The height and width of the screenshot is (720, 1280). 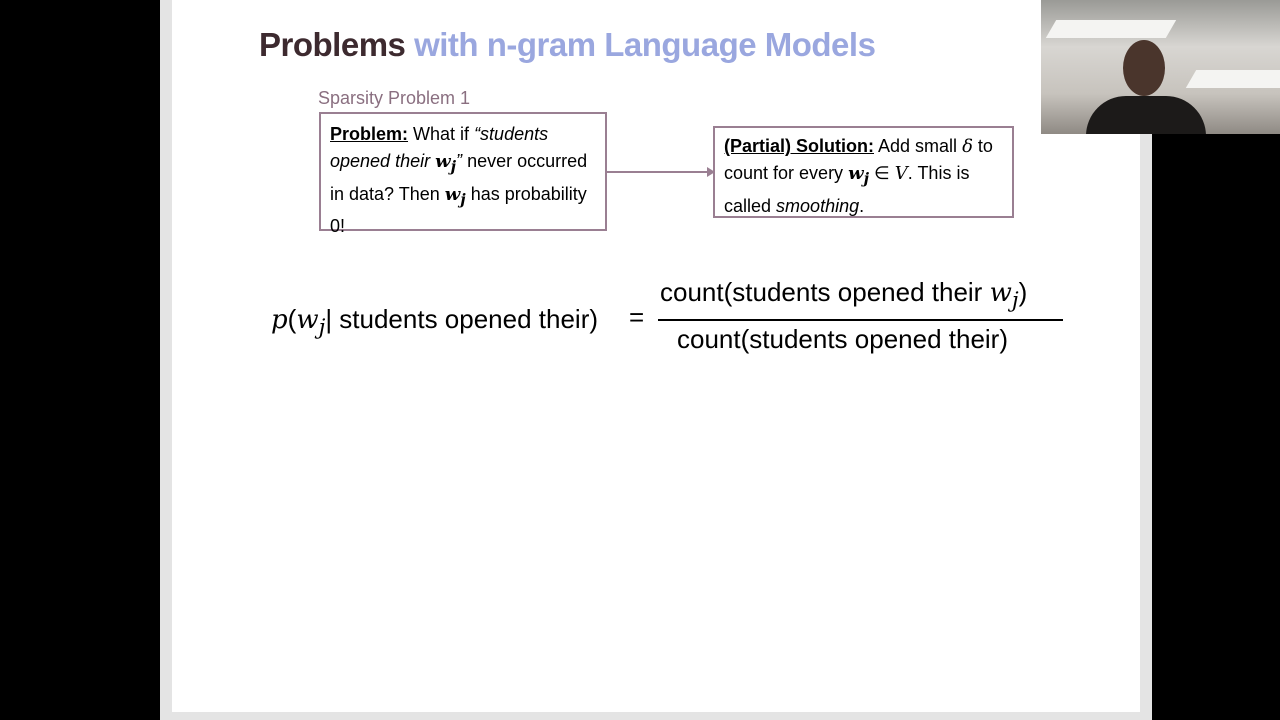 What do you see at coordinates (307, 320) in the screenshot?
I see `formula-lhs-var: w` at bounding box center [307, 320].